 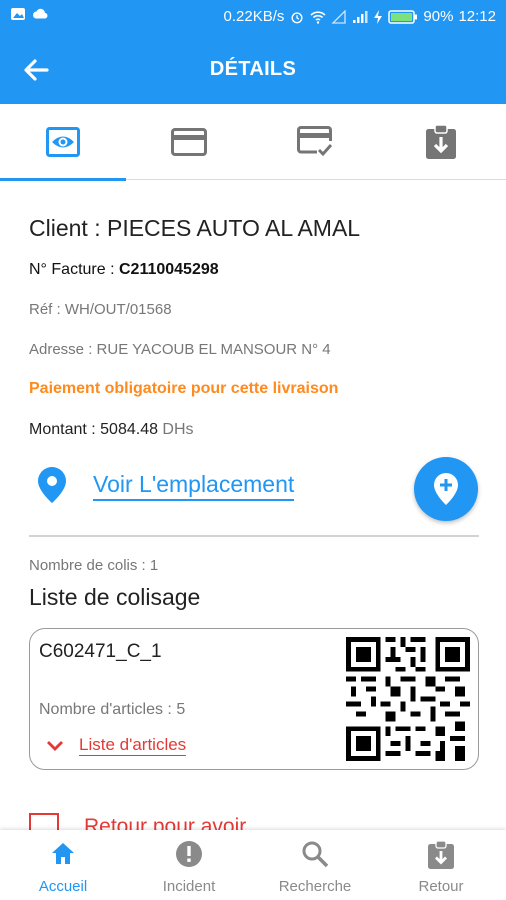 What do you see at coordinates (194, 486) in the screenshot?
I see `view-location-link: Voir L'emplacement` at bounding box center [194, 486].